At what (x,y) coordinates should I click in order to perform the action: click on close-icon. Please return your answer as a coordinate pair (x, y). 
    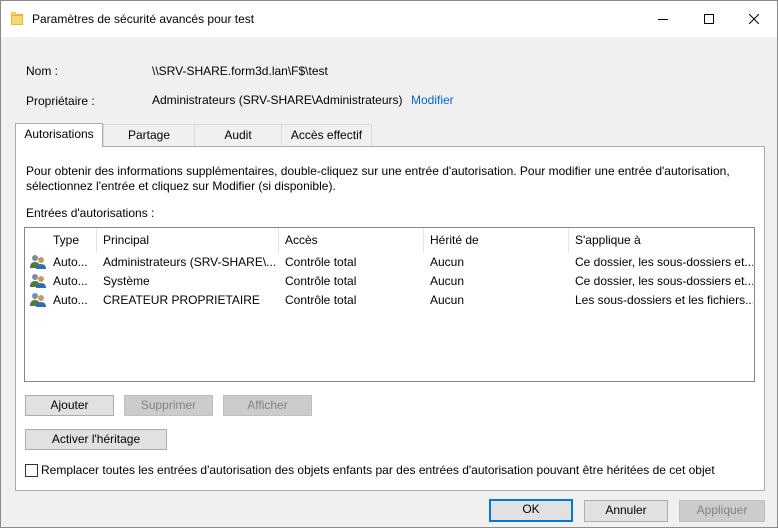
    Looking at the image, I should click on (754, 19).